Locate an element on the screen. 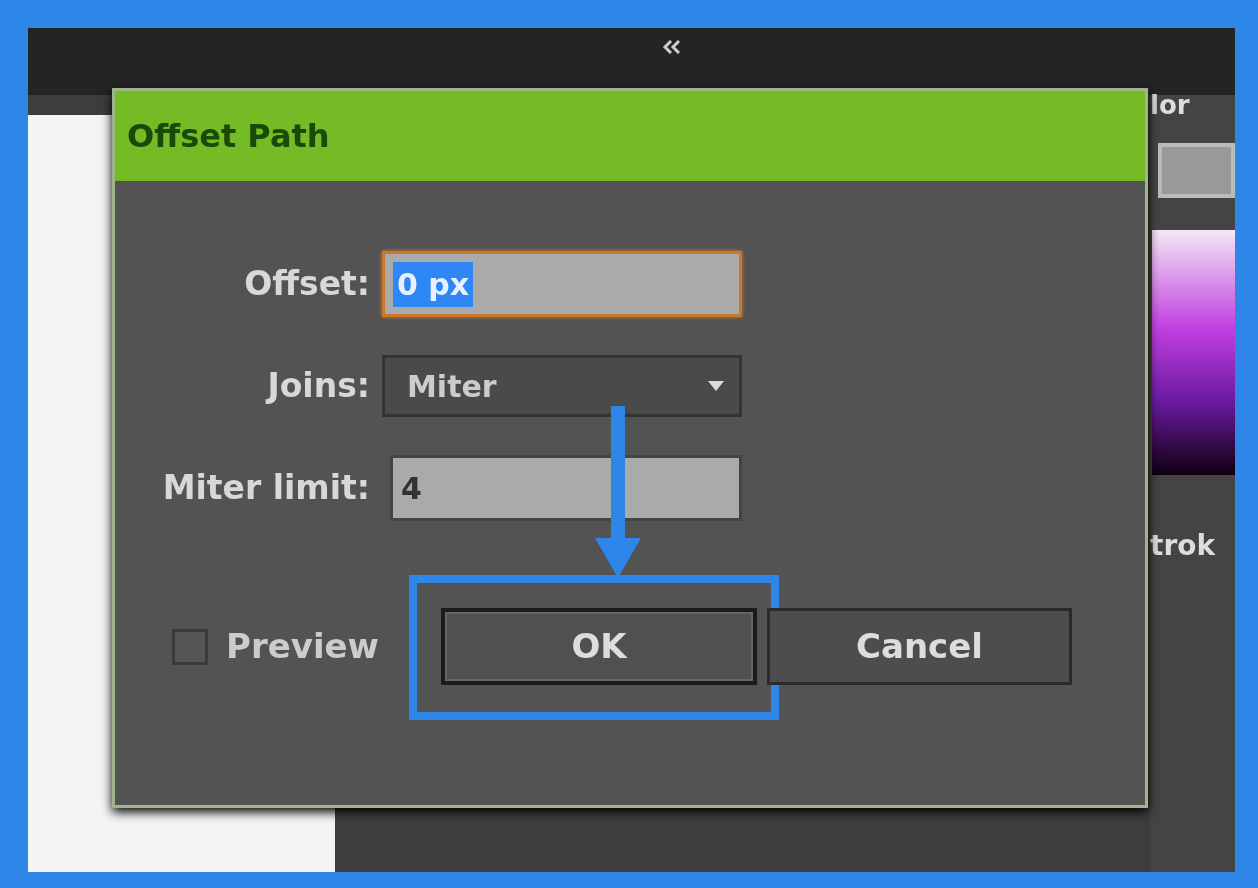 The width and height of the screenshot is (1258, 888). field-label: Offset: is located at coordinates (306, 284).